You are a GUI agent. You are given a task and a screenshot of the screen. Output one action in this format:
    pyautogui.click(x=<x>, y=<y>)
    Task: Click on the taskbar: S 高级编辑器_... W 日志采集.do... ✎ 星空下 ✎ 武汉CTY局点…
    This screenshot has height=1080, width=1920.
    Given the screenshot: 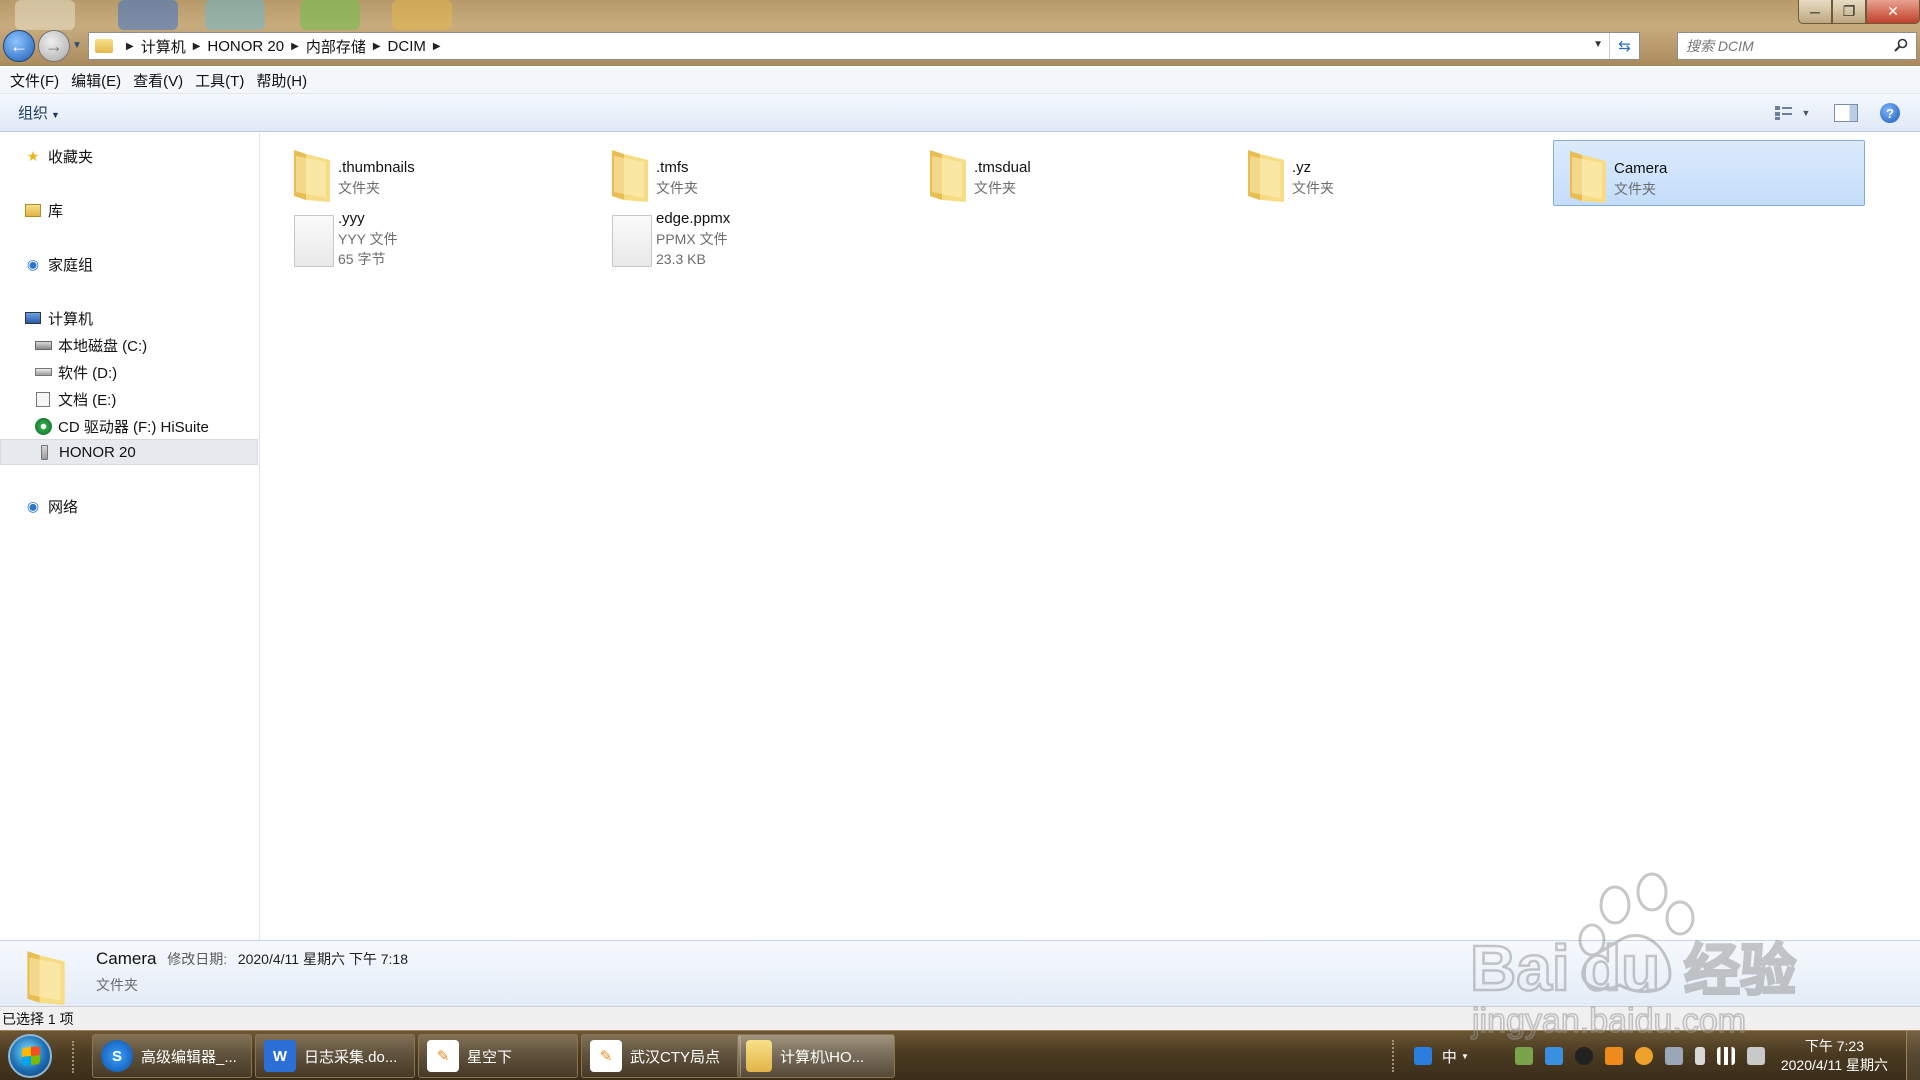 What is the action you would take?
    pyautogui.click(x=960, y=1055)
    